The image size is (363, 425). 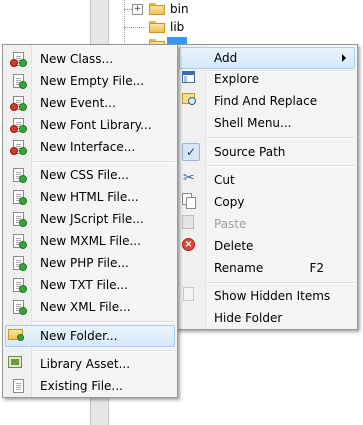 I want to click on menu-item-source-path: ✓ Source Path, so click(x=267, y=152).